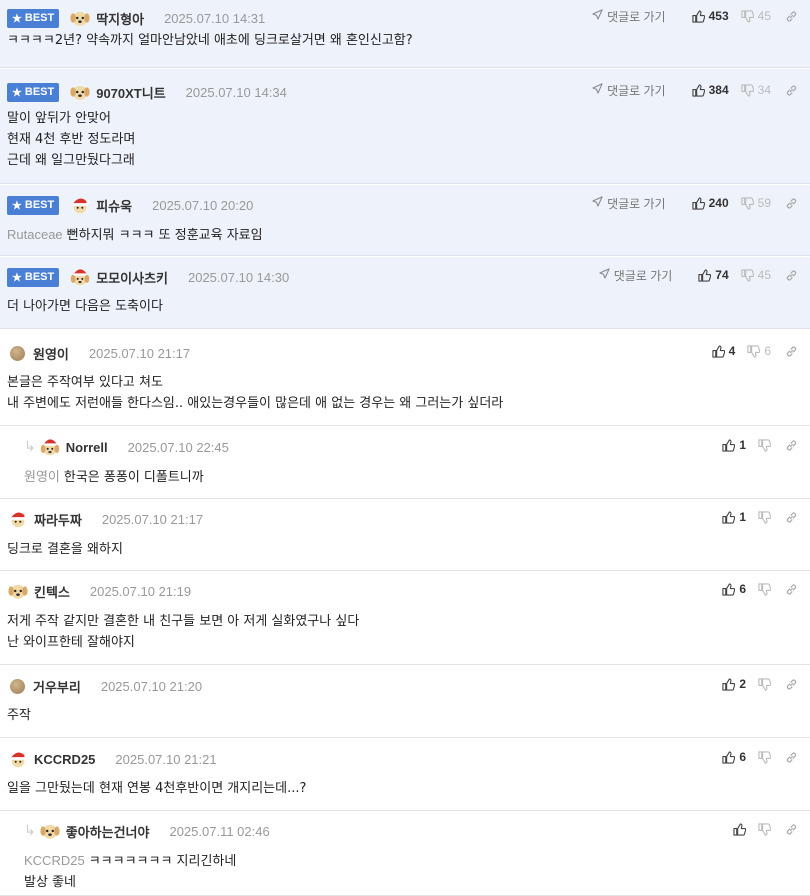 The width and height of the screenshot is (810, 896). Describe the element at coordinates (754, 757) in the screenshot. I see `comment-actions: 6` at that location.